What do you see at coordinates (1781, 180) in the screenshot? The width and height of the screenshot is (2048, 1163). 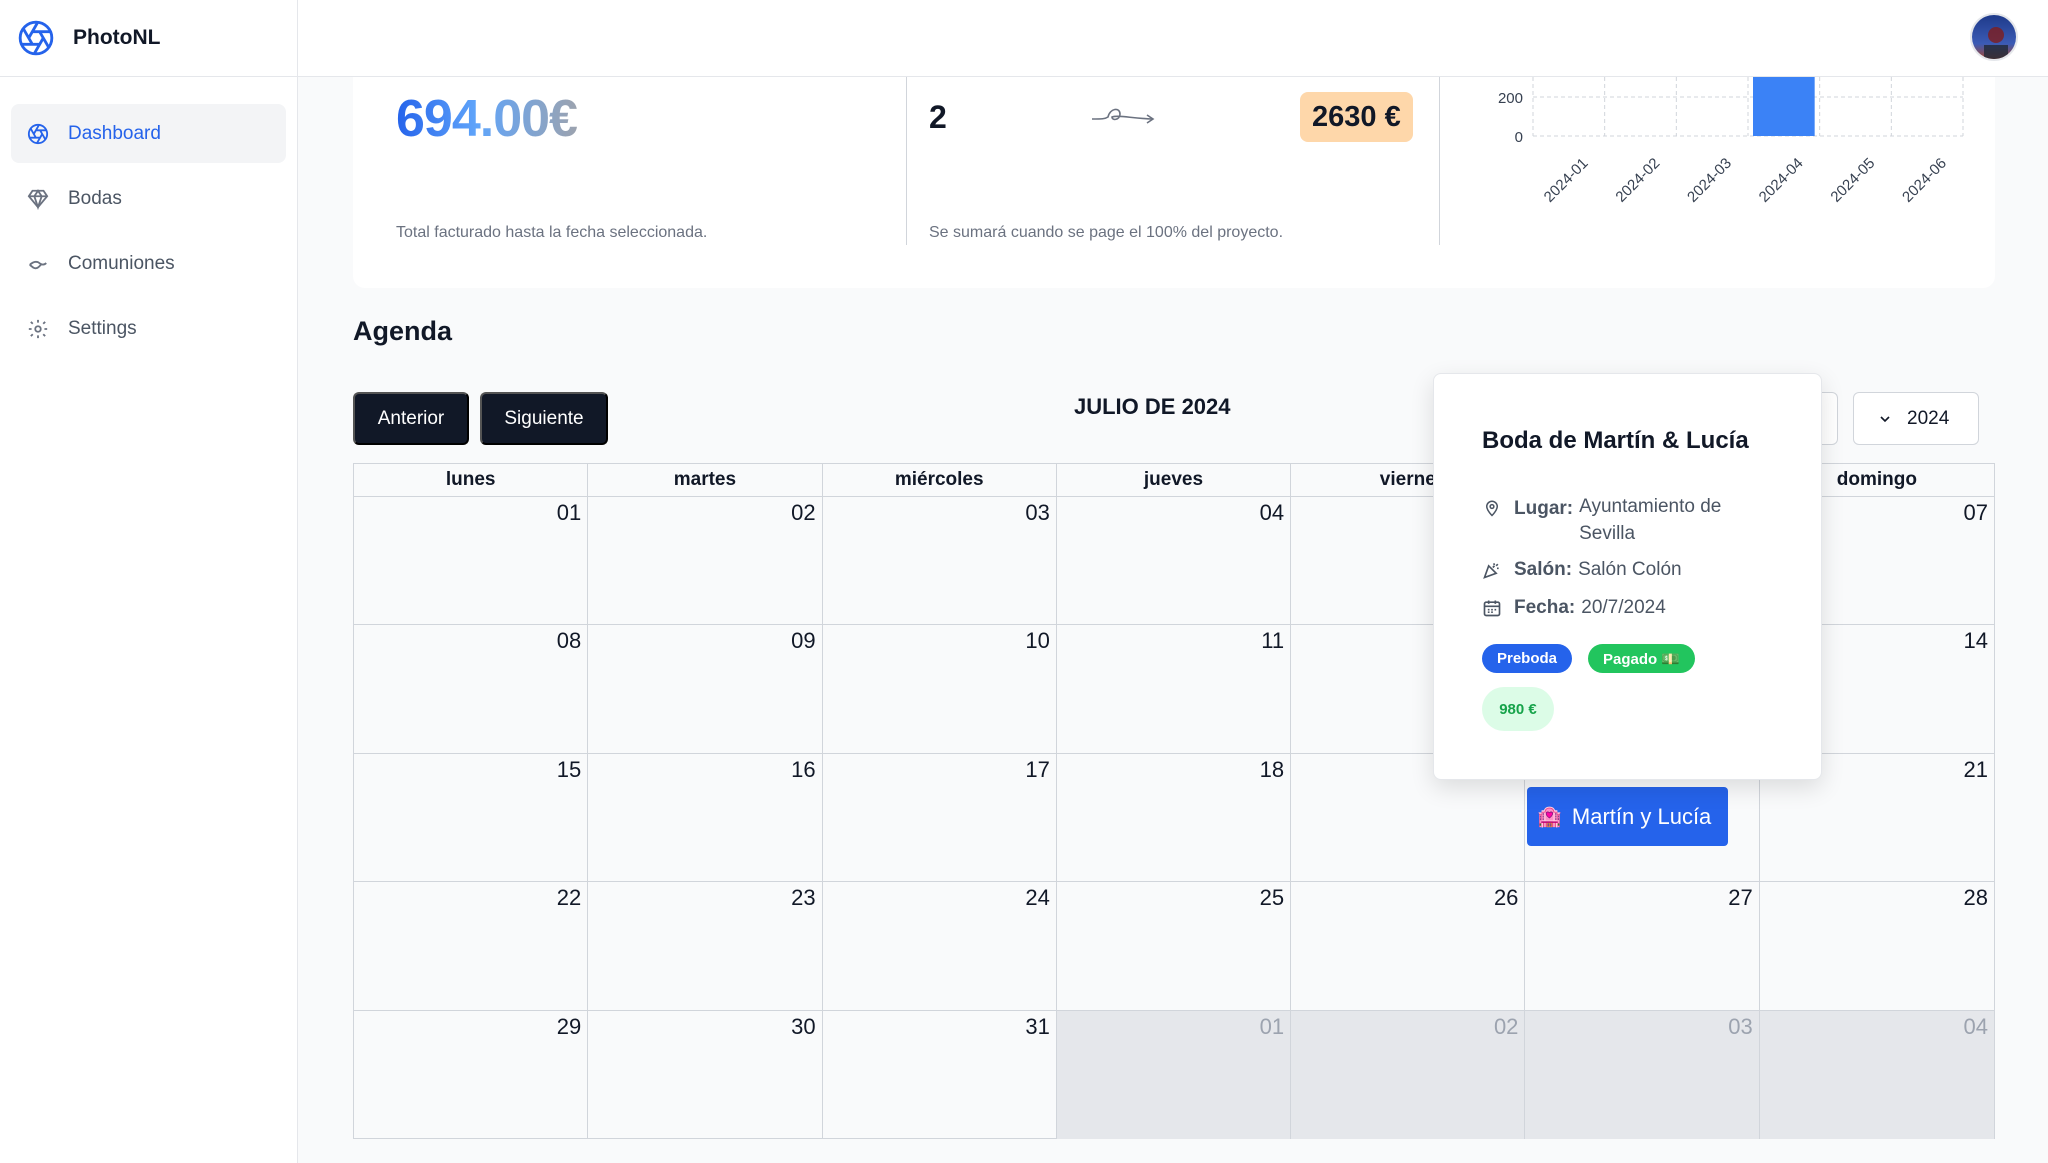 I see `x-tick-label: 2024-04` at bounding box center [1781, 180].